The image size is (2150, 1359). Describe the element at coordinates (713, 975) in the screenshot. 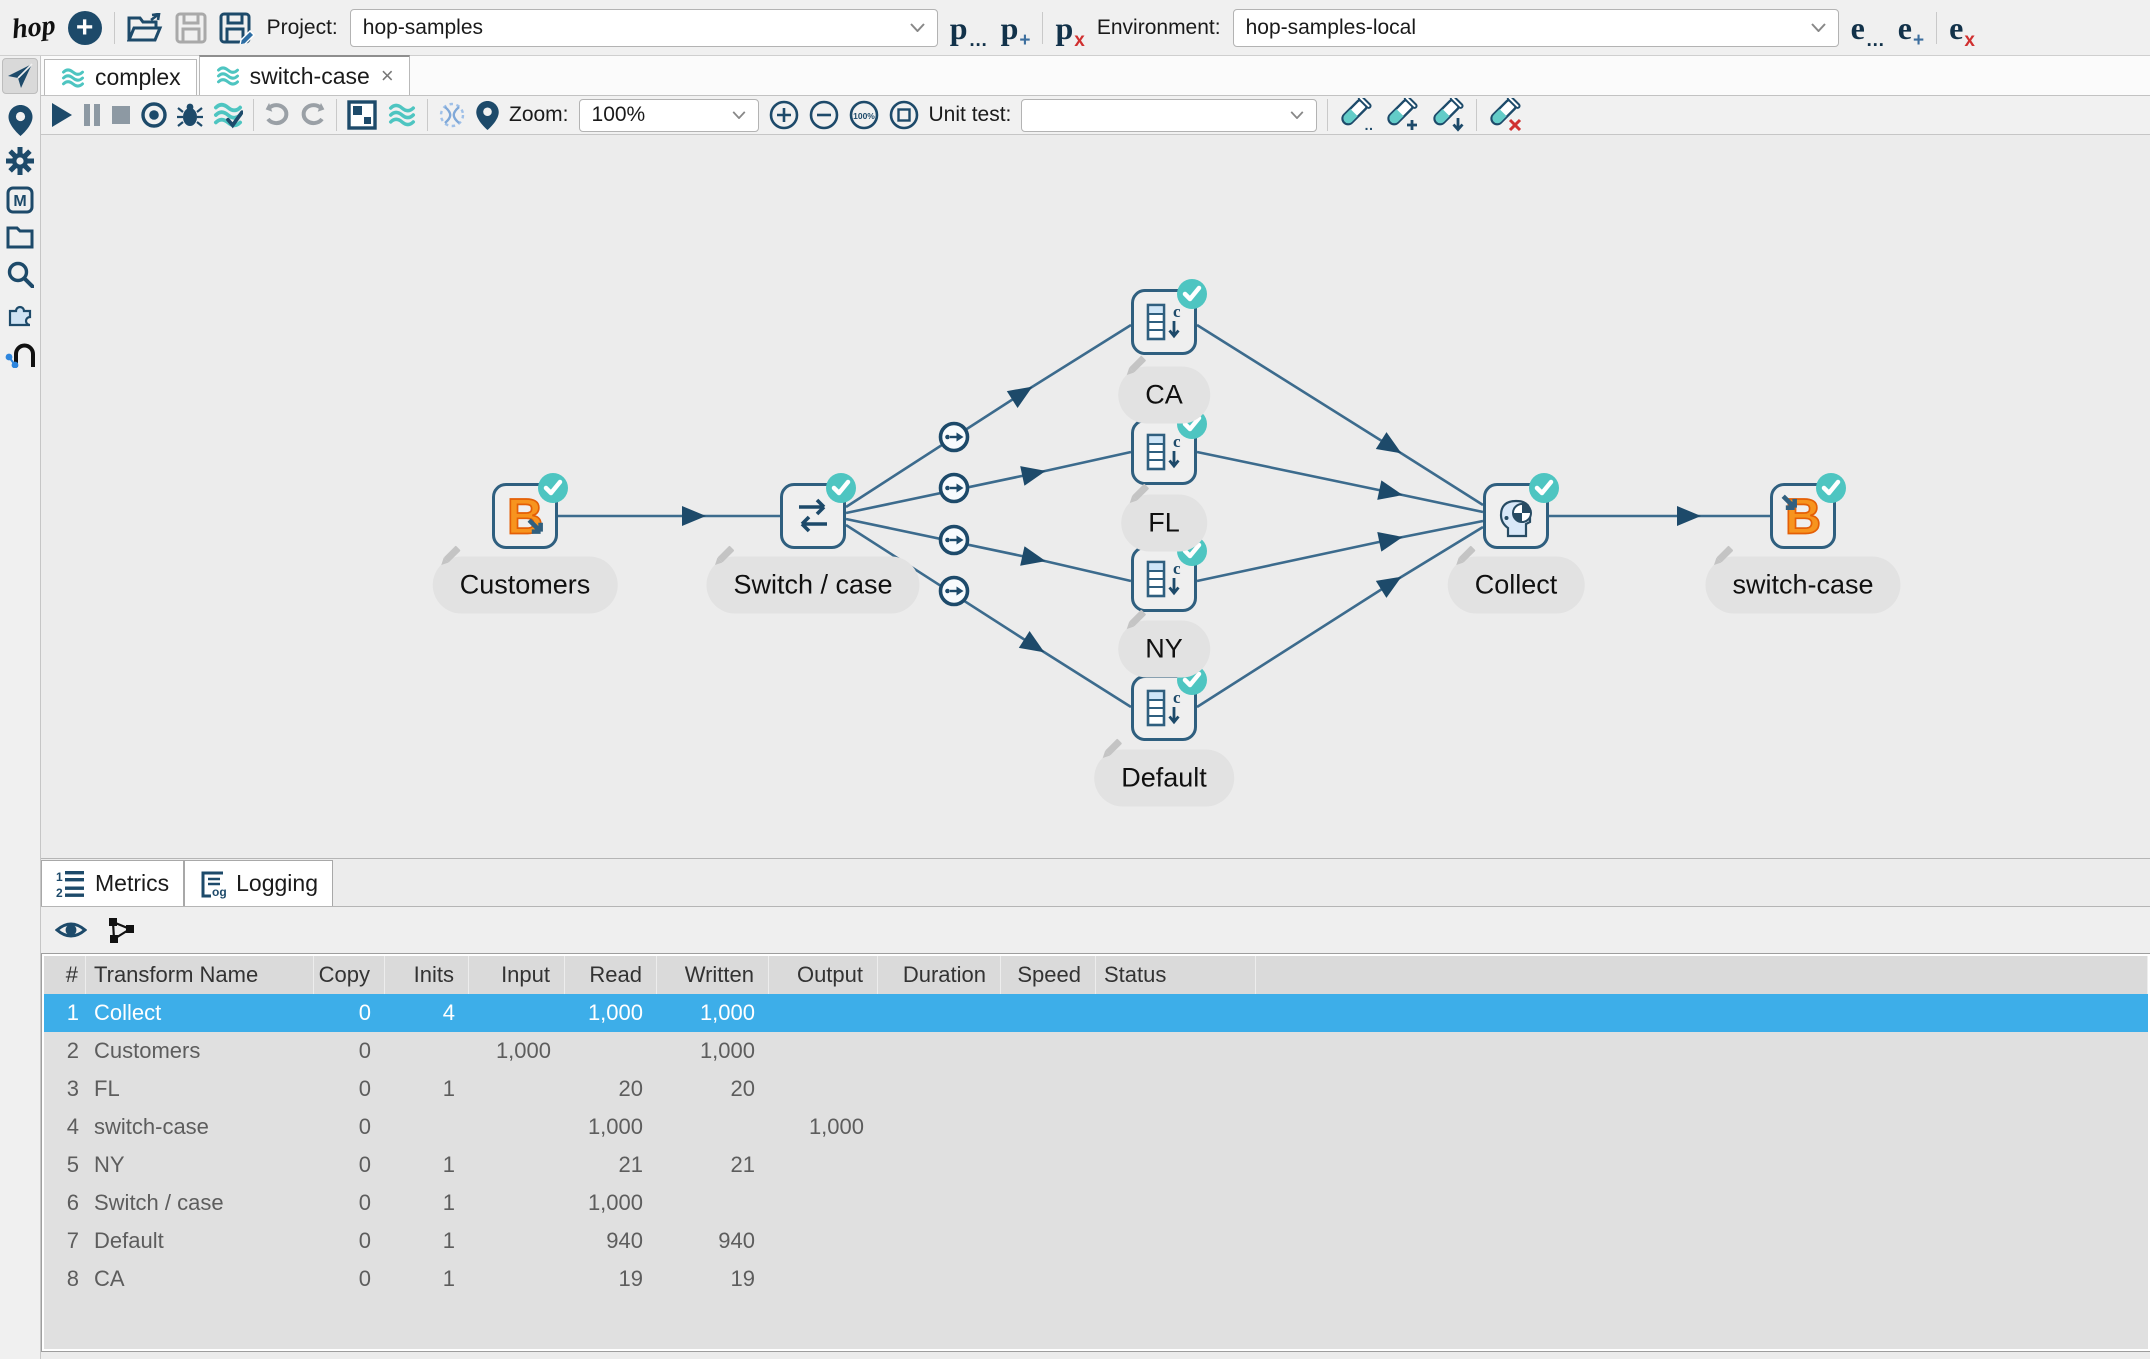

I see `column-header: Written` at that location.